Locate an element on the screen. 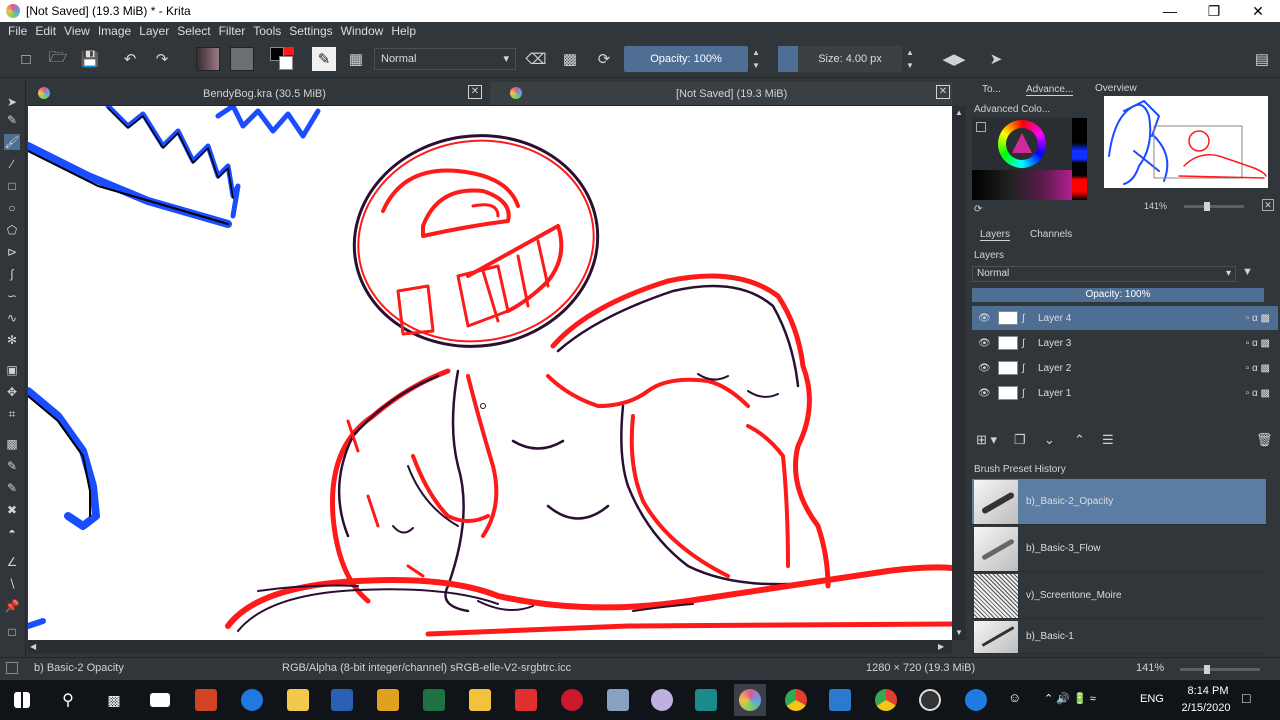  layer-properties-icon: ☰ is located at coordinates (1108, 440).